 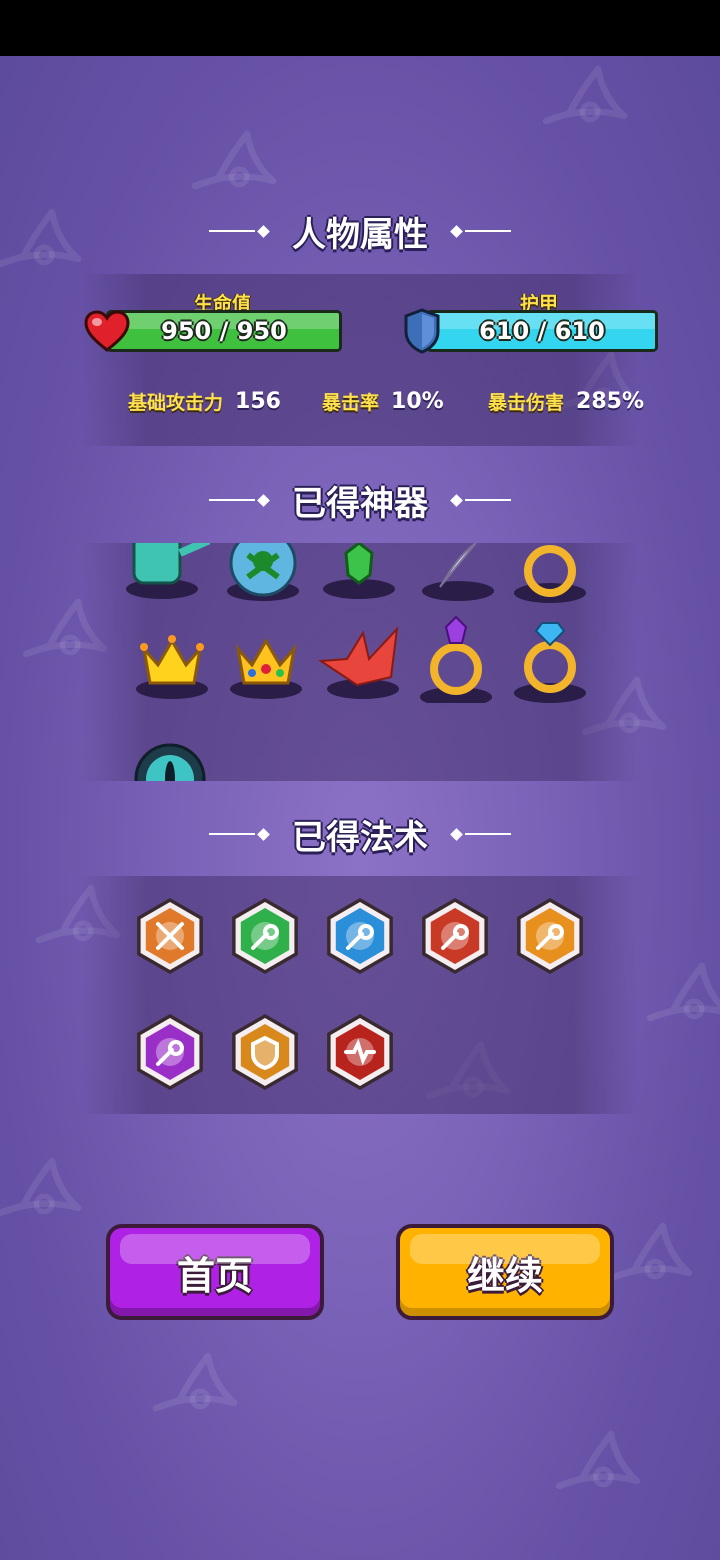 I want to click on artifacts-panel, so click(x=360, y=662).